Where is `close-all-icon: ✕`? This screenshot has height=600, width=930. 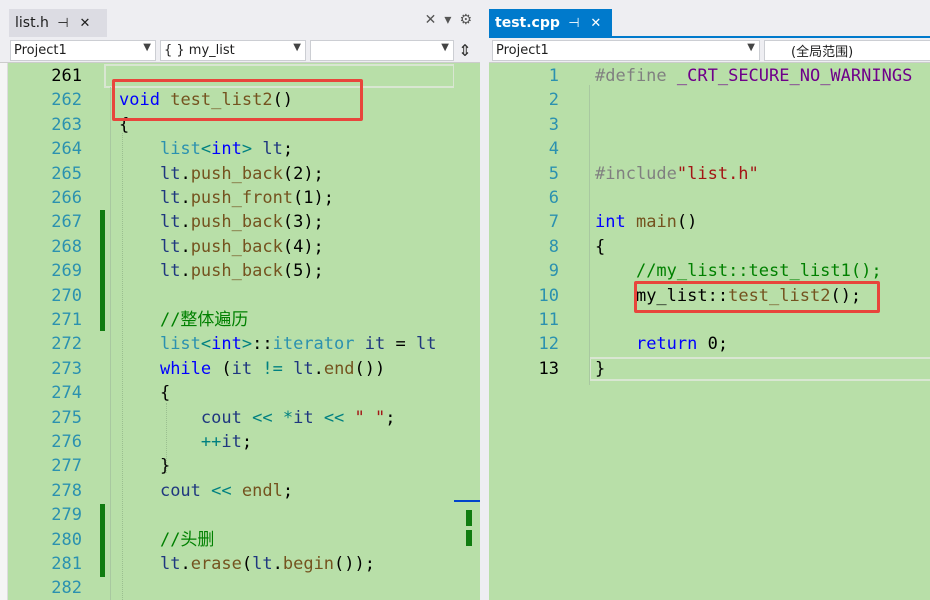
close-all-icon: ✕ is located at coordinates (431, 20).